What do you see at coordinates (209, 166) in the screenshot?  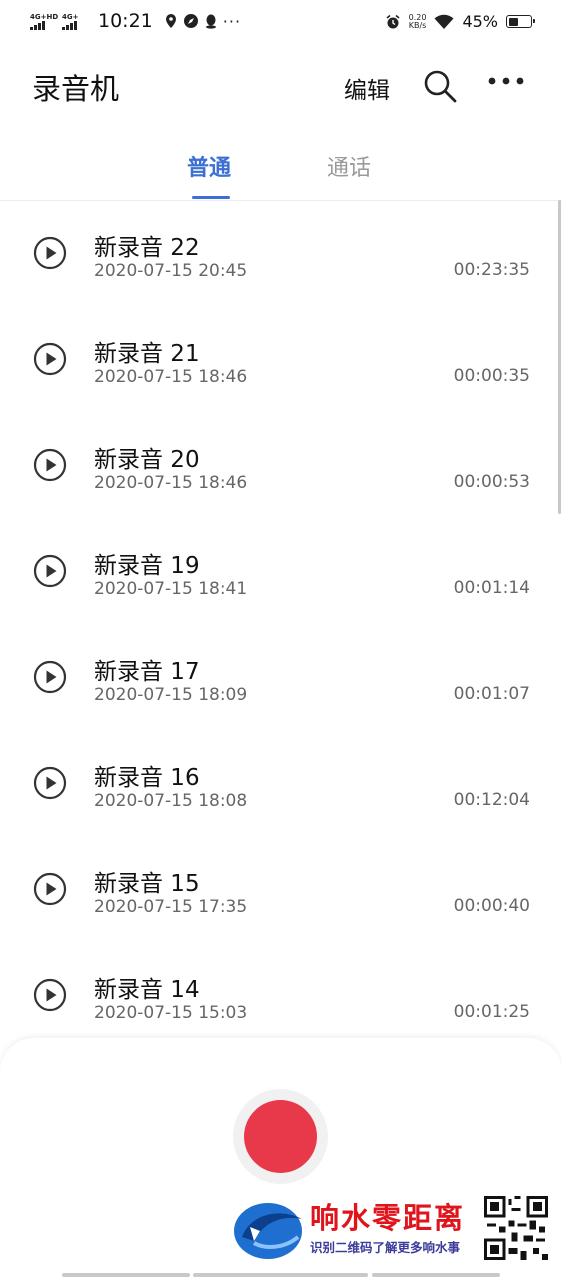 I see `tab-normal: 普通` at bounding box center [209, 166].